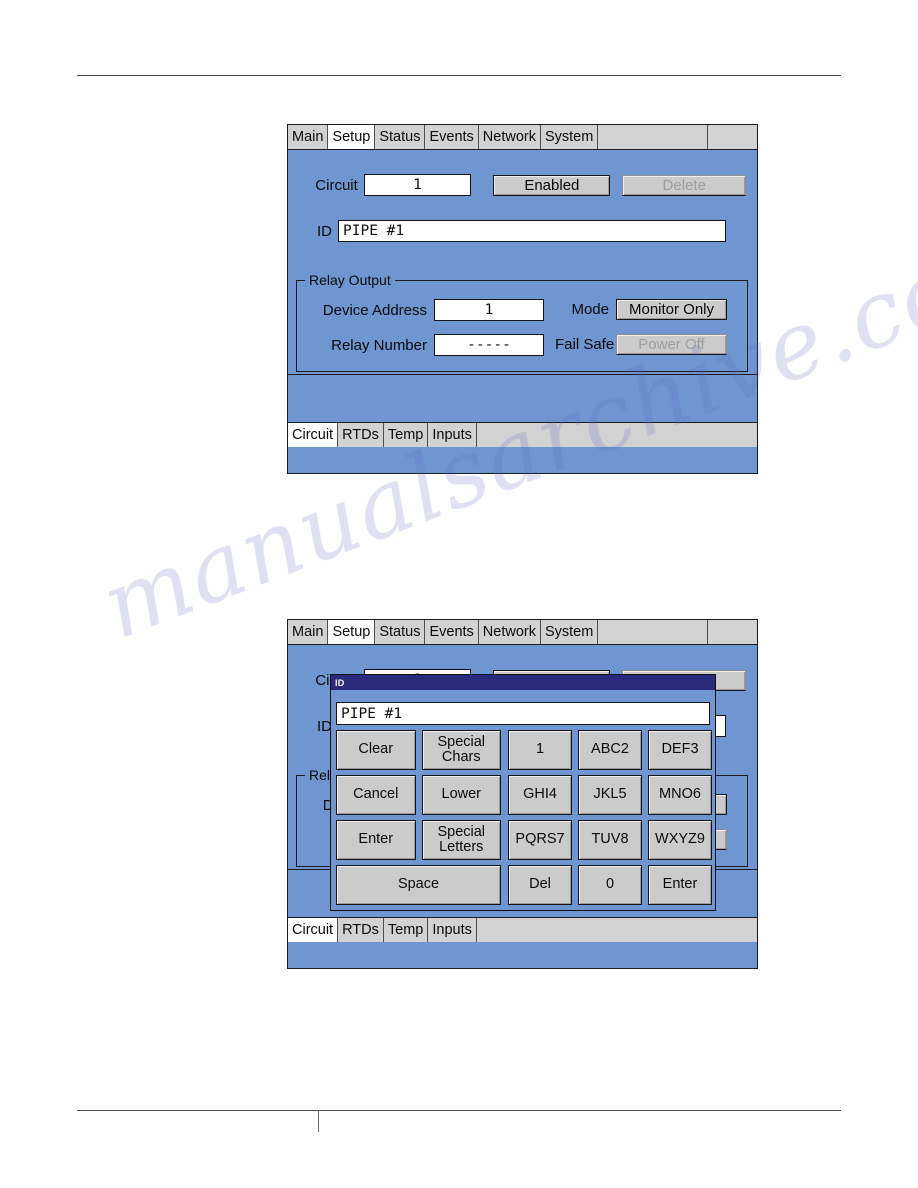  I want to click on keypad-row: Clear Special Chars, so click(418, 750).